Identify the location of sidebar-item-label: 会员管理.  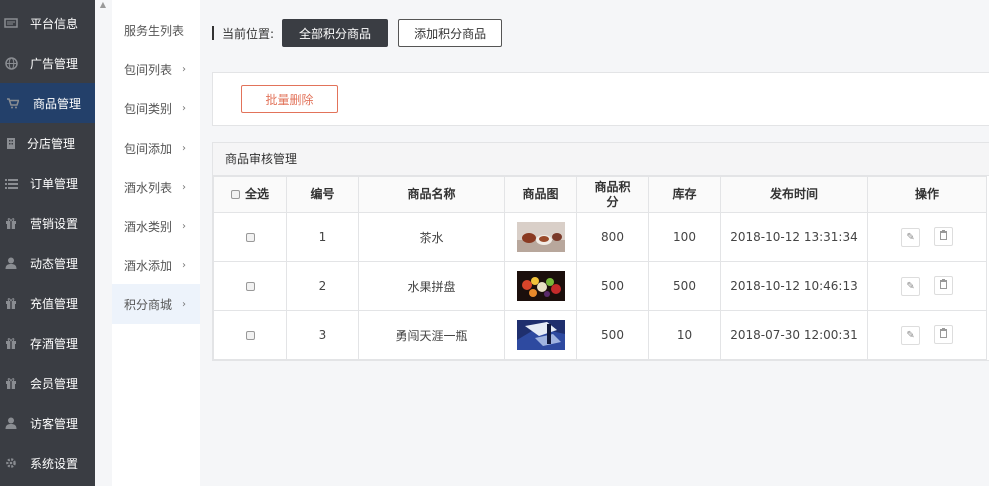
(54, 383).